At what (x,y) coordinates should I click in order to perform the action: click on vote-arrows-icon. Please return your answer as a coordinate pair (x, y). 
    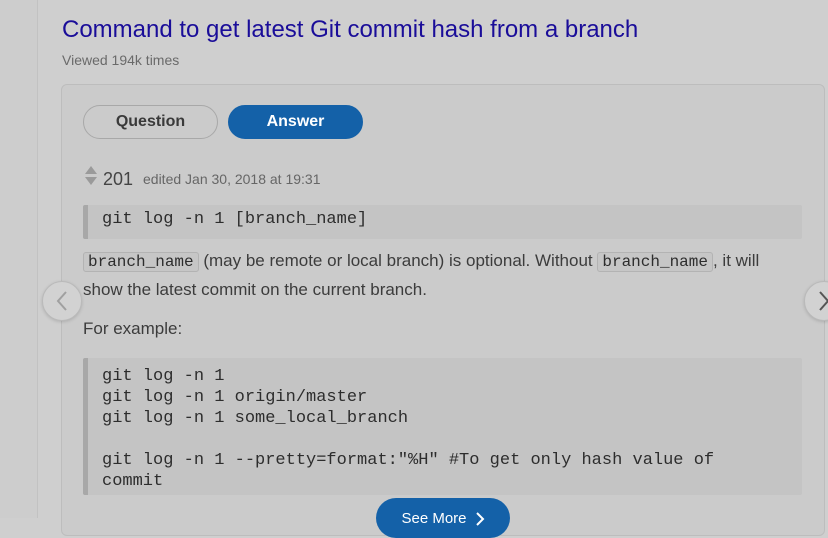
    Looking at the image, I should click on (91, 176).